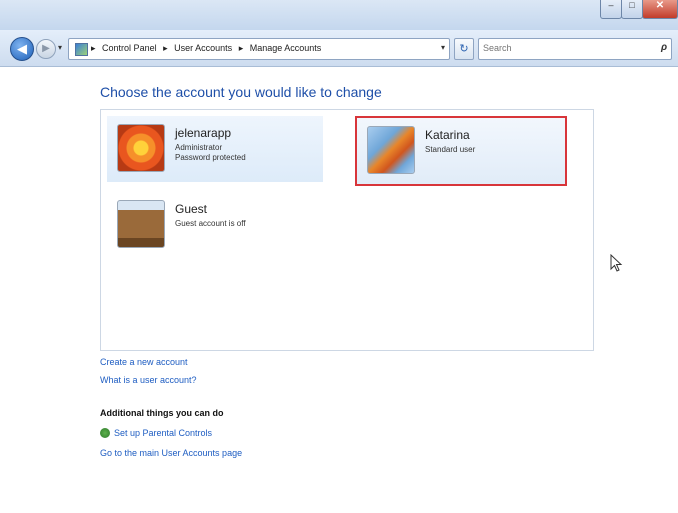  I want to click on recent-pages-button: ▾, so click(60, 47).